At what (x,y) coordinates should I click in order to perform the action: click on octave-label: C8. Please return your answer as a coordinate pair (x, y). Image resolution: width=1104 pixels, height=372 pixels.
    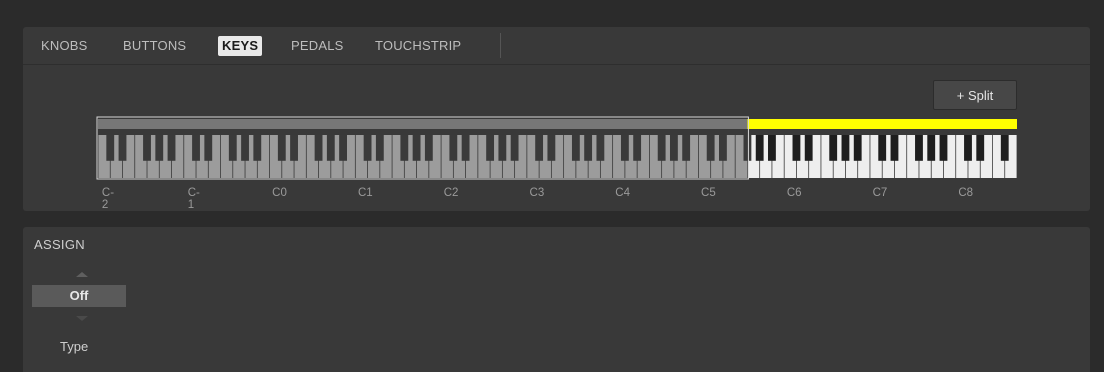
    Looking at the image, I should click on (966, 193).